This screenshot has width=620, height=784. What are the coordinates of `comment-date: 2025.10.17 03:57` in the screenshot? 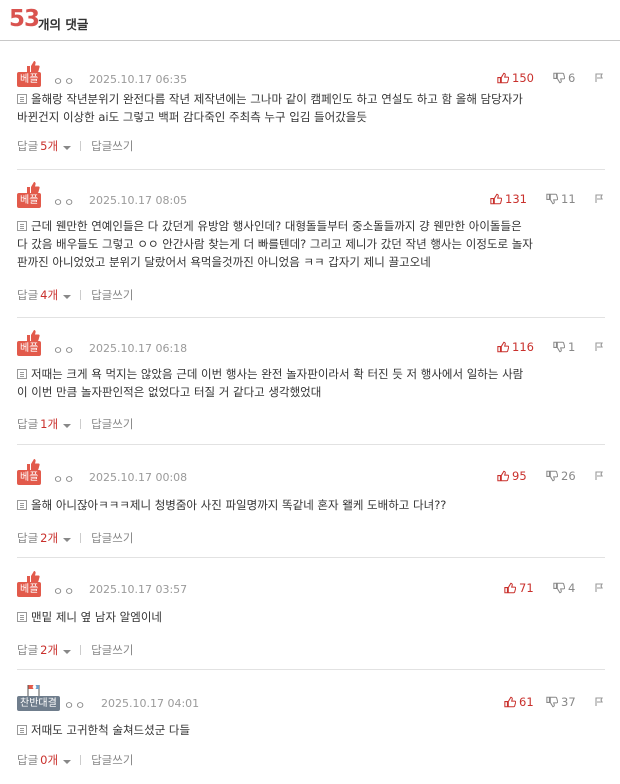 It's located at (138, 589).